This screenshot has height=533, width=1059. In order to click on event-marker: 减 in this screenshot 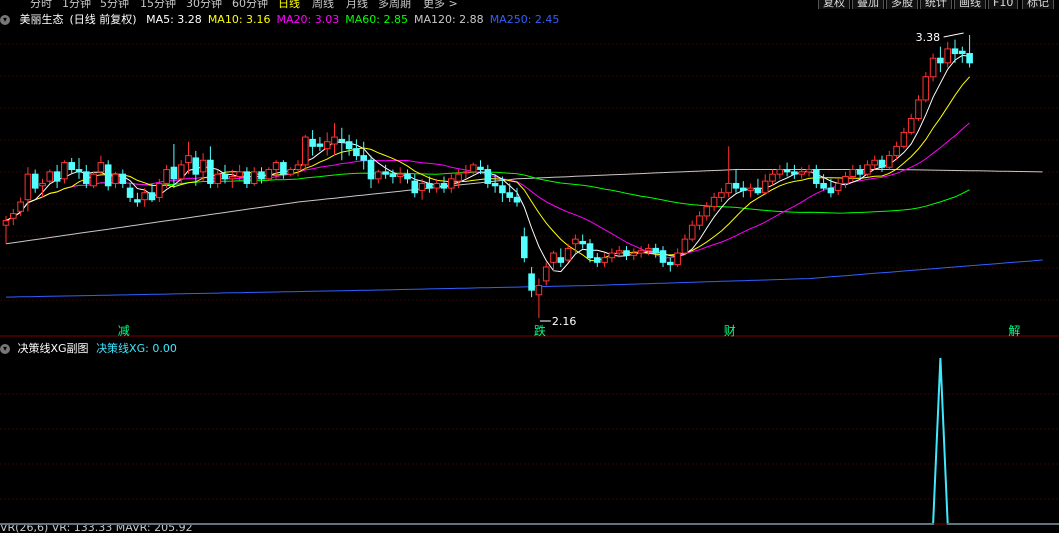, I will do `click(124, 331)`.